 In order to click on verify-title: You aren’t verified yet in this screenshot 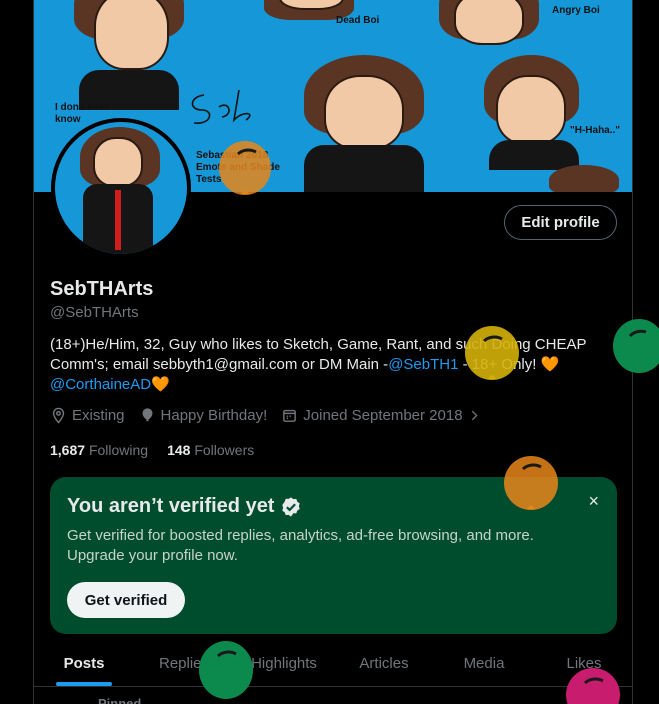, I will do `click(184, 506)`.